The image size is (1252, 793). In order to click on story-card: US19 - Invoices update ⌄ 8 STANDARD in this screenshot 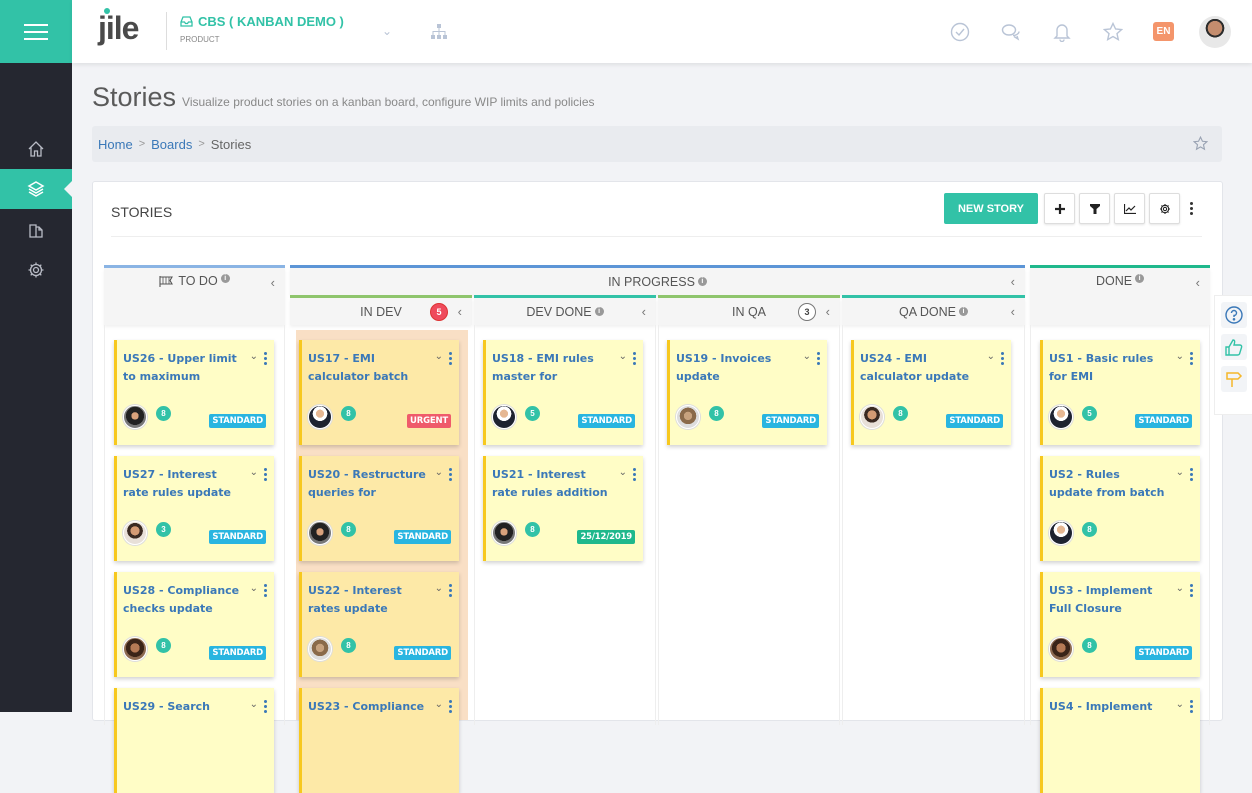, I will do `click(747, 392)`.